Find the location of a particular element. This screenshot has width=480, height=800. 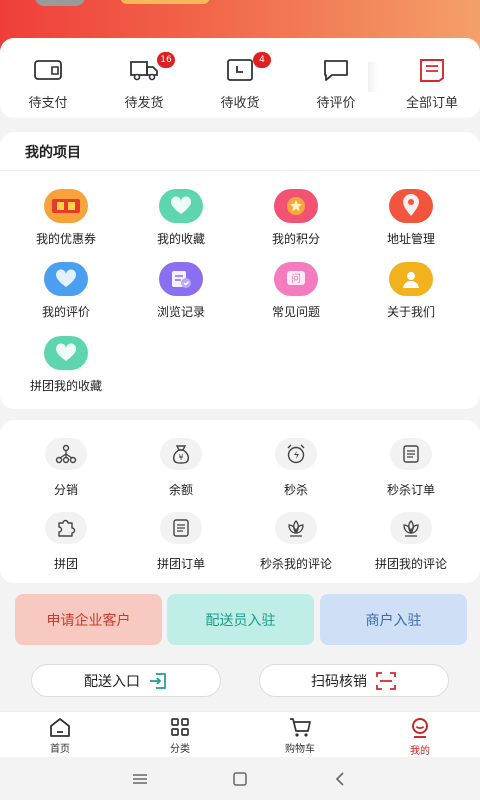

avatar is located at coordinates (60, 3).